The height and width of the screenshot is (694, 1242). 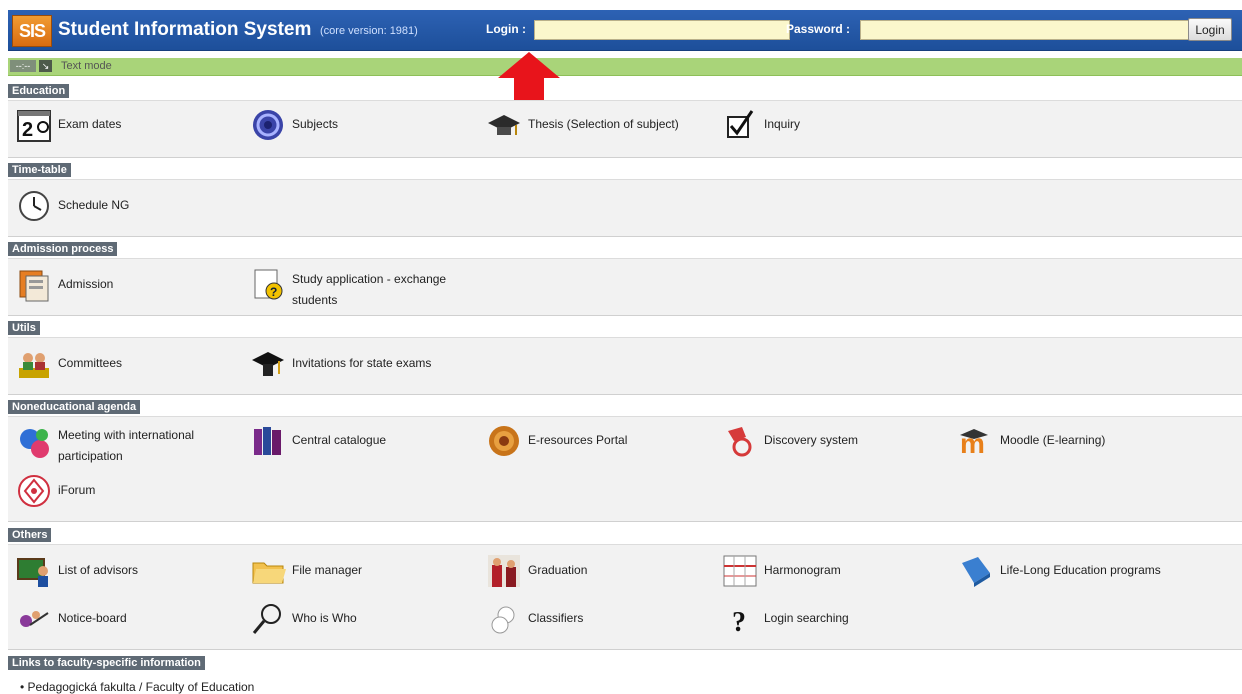 What do you see at coordinates (77, 490) in the screenshot?
I see `item-label: iForum` at bounding box center [77, 490].